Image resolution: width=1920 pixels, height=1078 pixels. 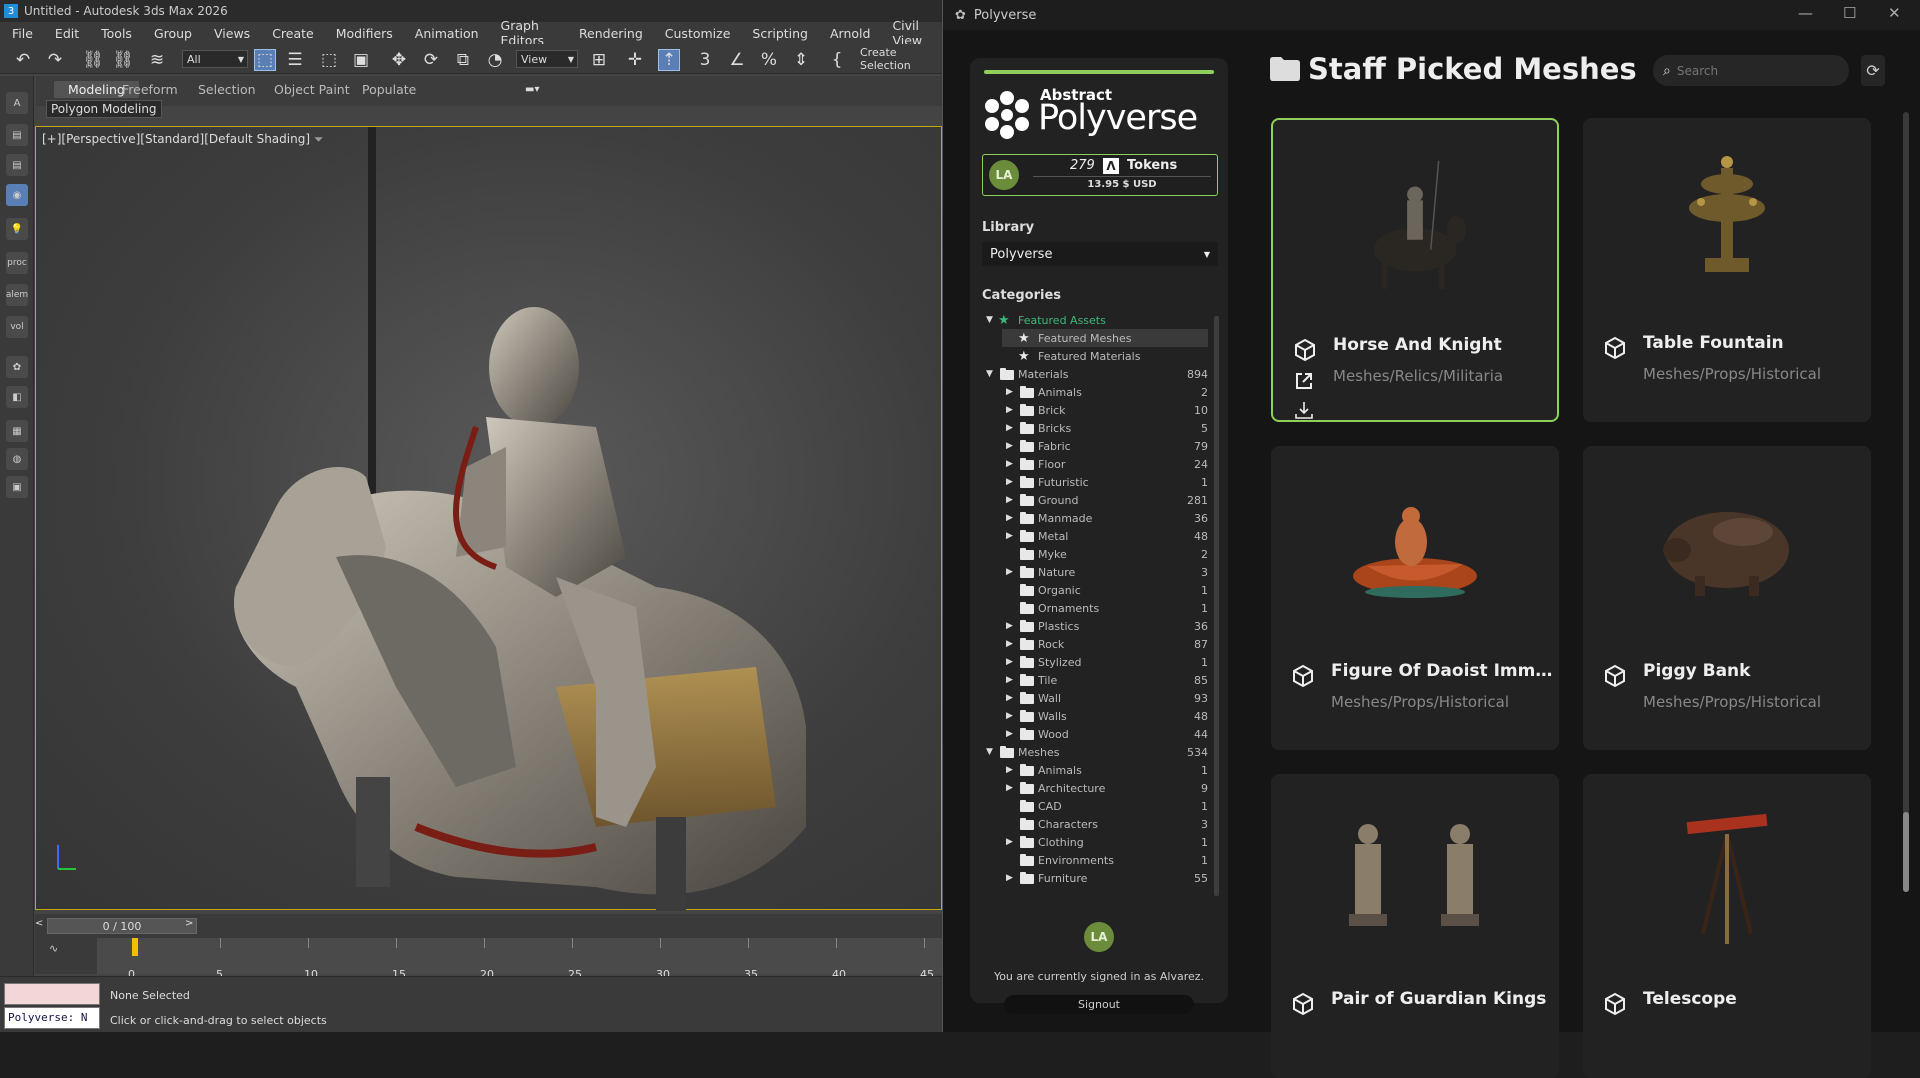 I want to click on open-external-icon, so click(x=1304, y=381).